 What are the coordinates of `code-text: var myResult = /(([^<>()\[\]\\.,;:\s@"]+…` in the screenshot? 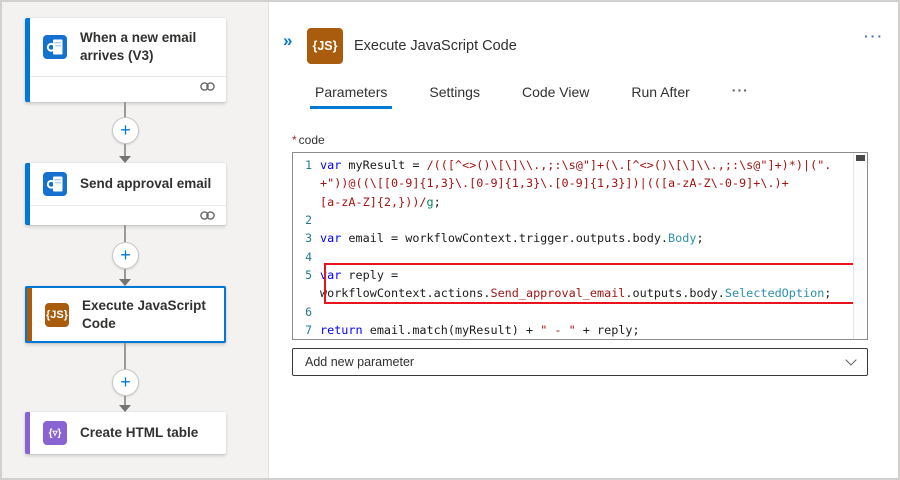 It's located at (576, 165).